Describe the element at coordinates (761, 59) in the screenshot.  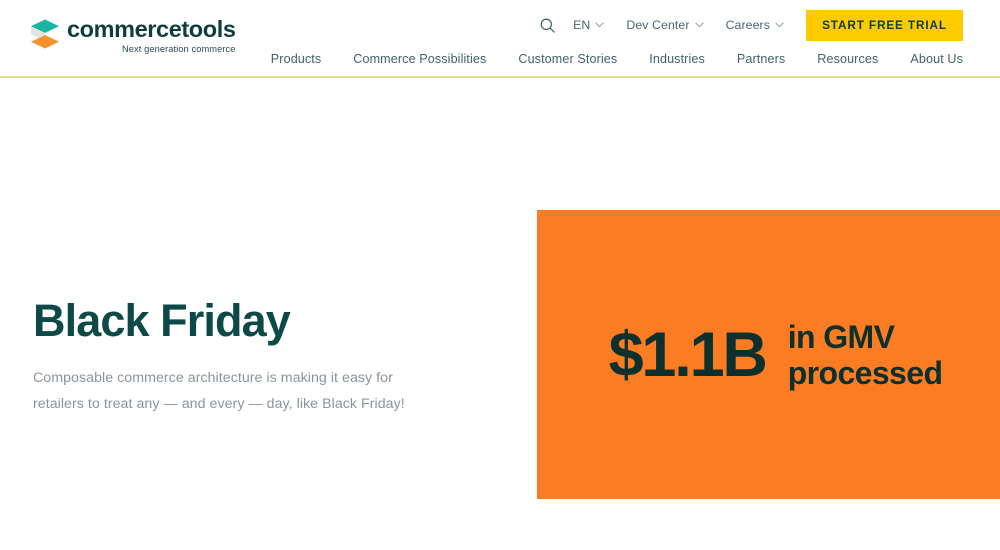
I see `nav-item-partners: Partners` at that location.